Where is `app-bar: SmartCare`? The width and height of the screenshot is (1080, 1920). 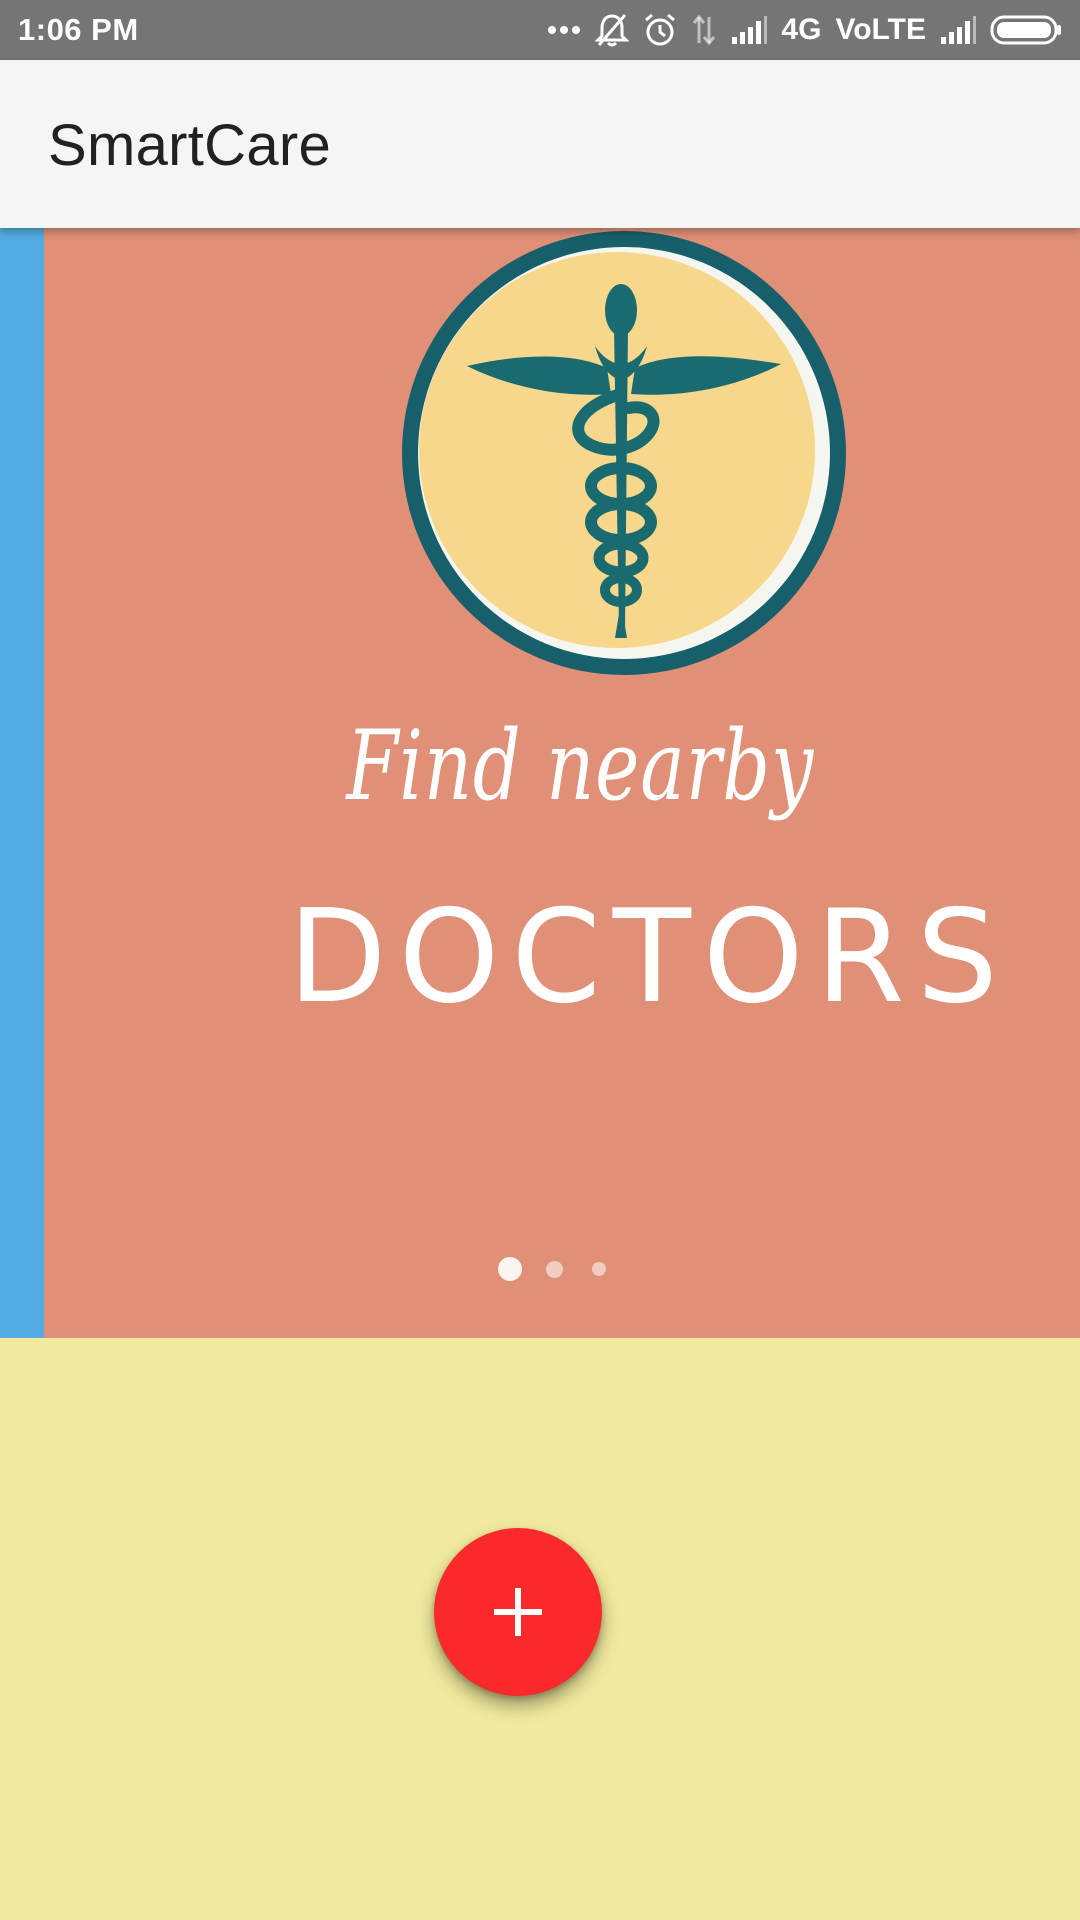 app-bar: SmartCare is located at coordinates (540, 144).